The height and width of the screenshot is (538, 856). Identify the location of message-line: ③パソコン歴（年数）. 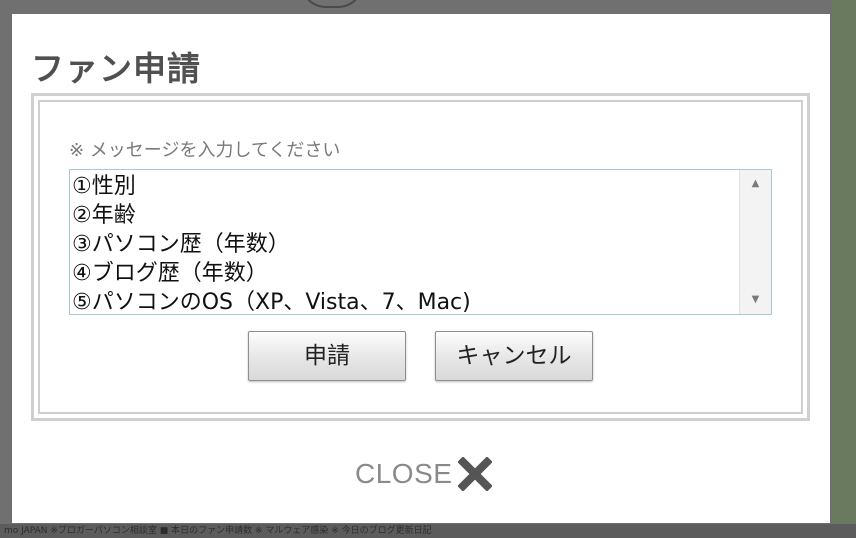
(181, 244).